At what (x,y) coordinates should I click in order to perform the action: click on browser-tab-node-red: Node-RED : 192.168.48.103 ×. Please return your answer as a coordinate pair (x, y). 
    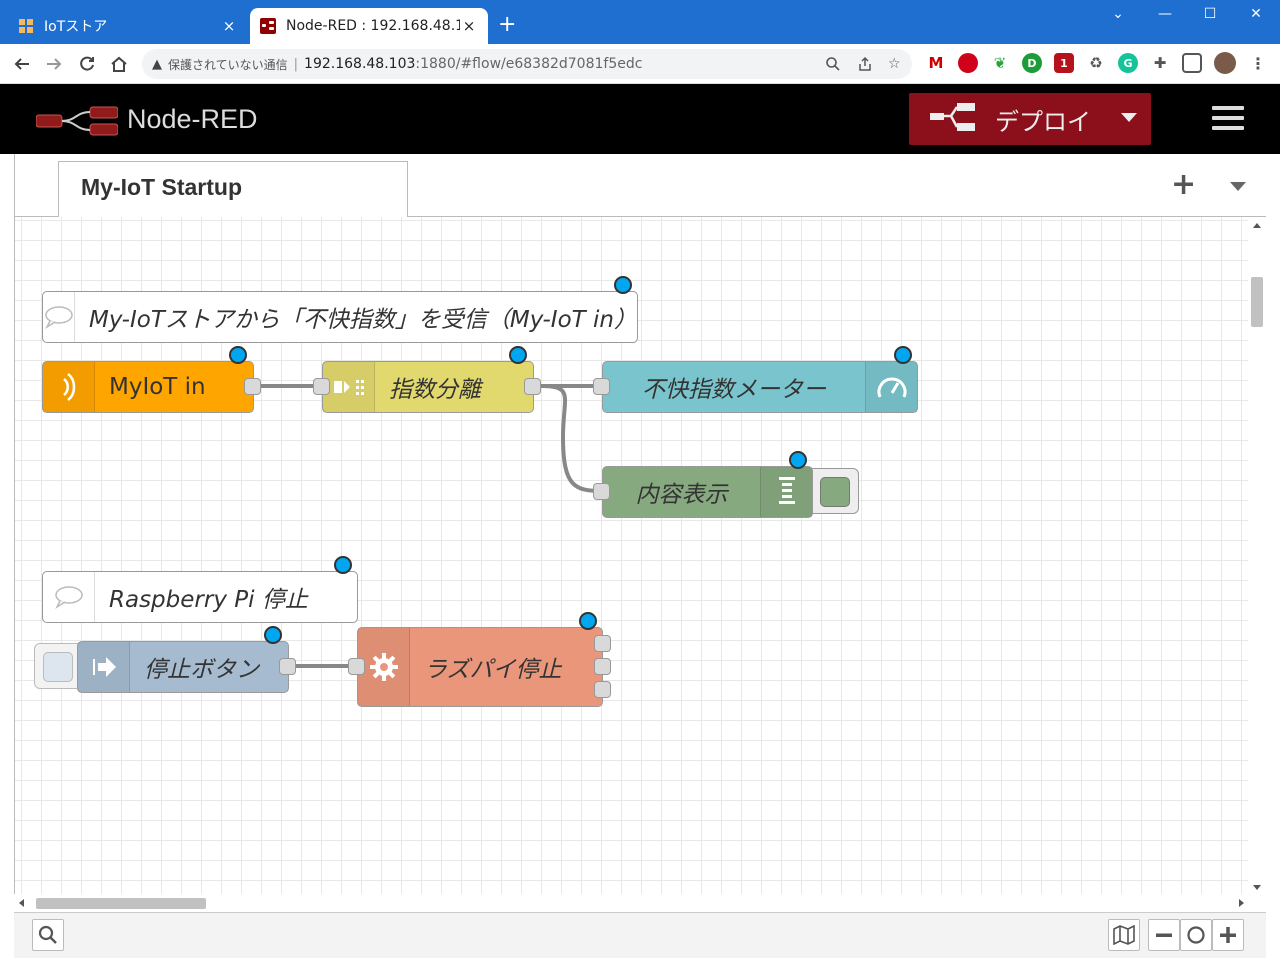
    Looking at the image, I should click on (369, 26).